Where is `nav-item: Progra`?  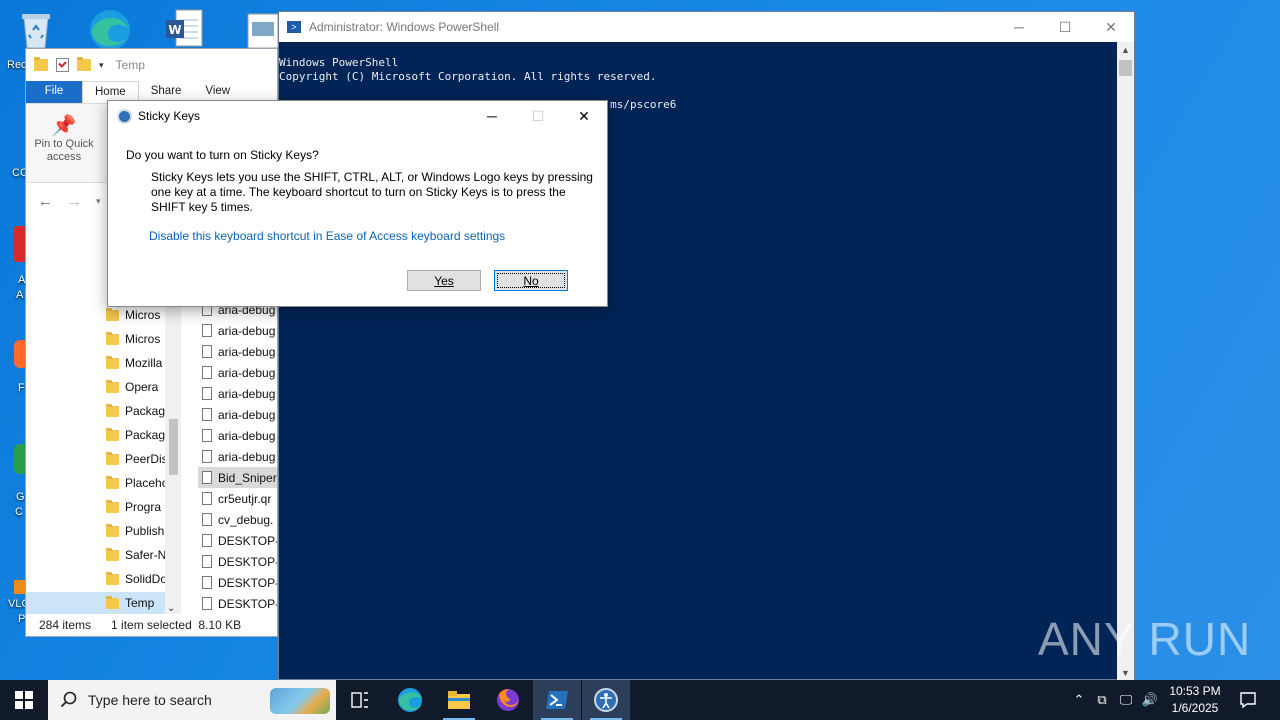
nav-item: Progra is located at coordinates (133, 507).